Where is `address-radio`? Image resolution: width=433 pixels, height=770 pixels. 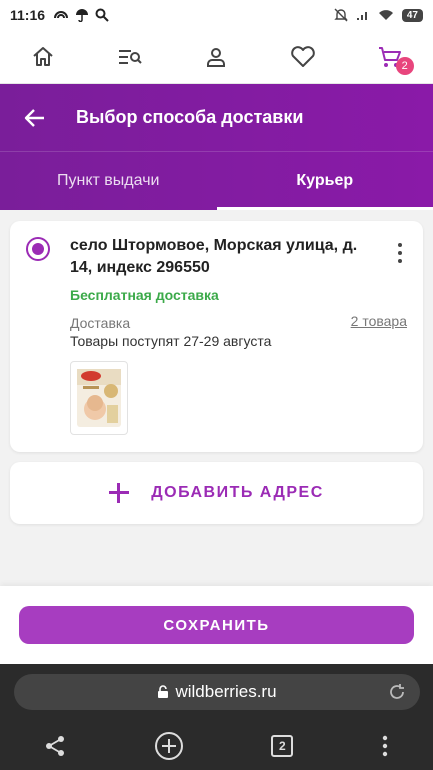 address-radio is located at coordinates (38, 249).